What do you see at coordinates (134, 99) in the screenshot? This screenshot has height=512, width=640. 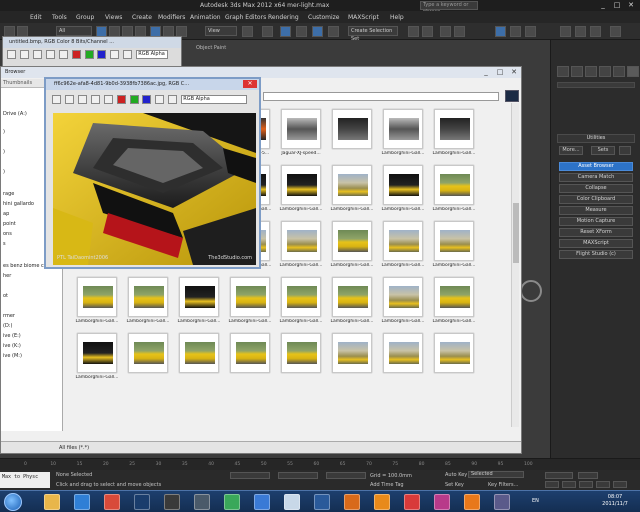 I see `green-channel-icon` at bounding box center [134, 99].